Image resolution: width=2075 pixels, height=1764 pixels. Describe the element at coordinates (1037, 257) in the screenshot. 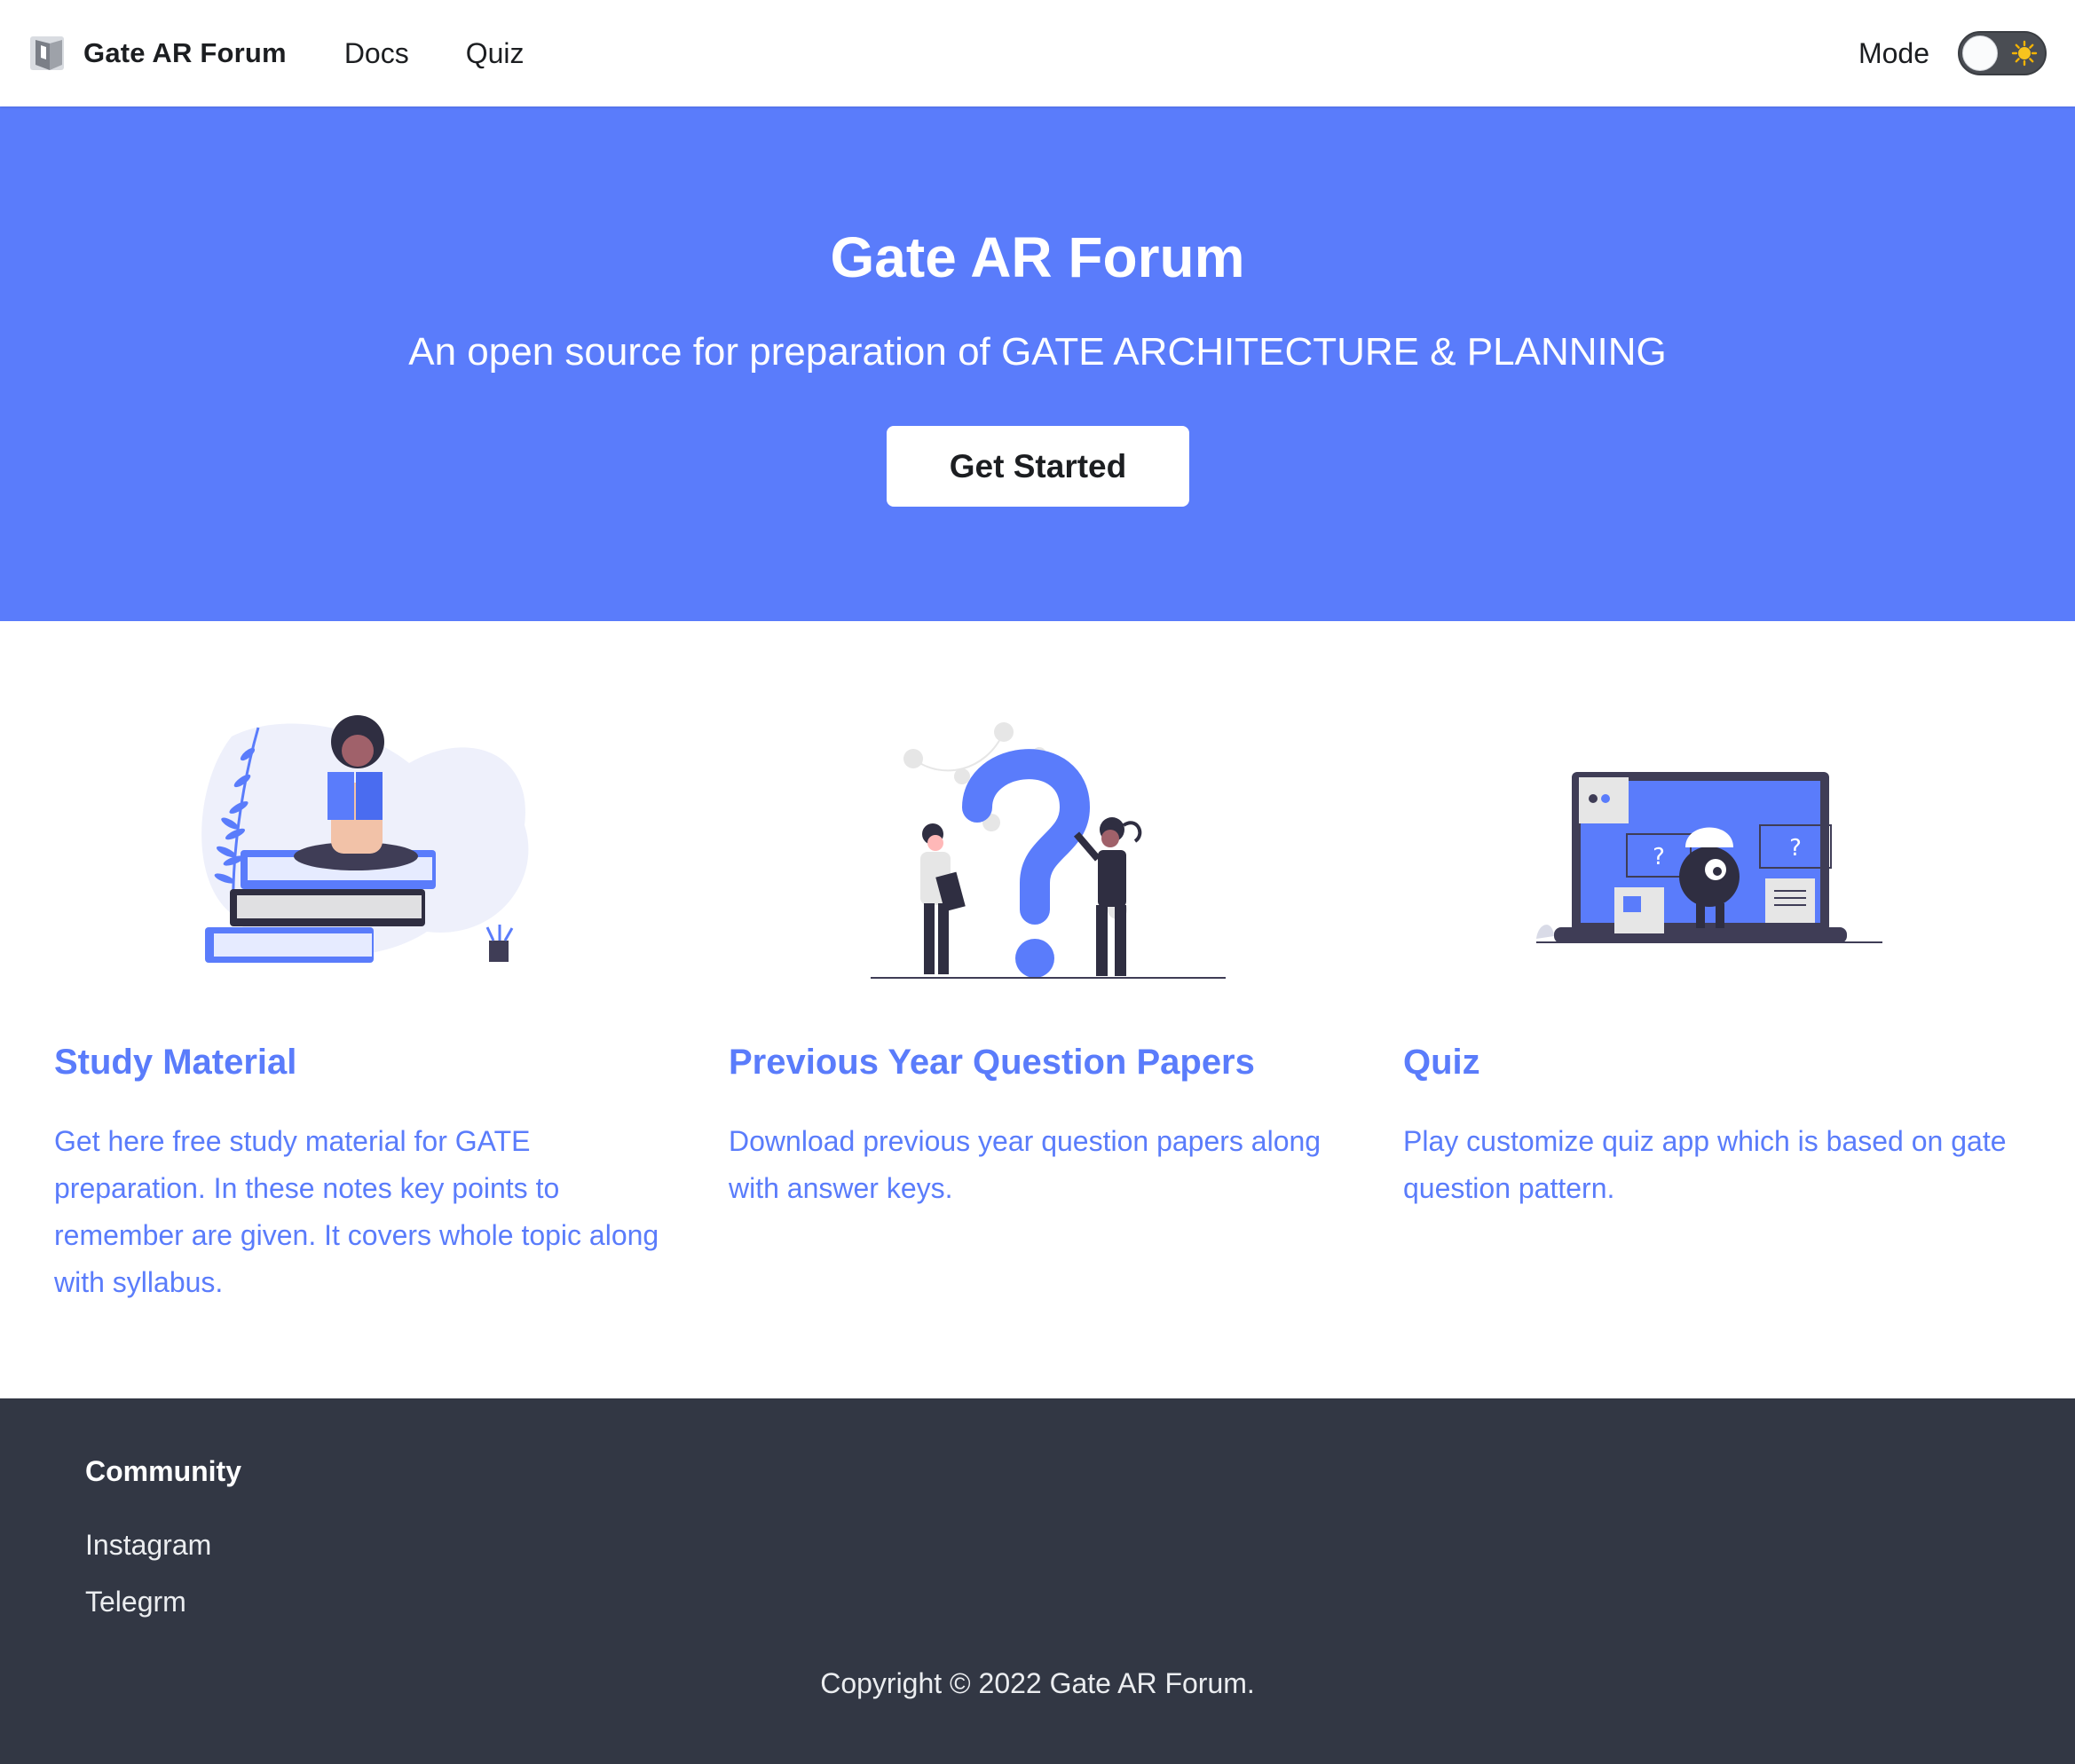

I see `hero-title: Gate AR Forum` at that location.